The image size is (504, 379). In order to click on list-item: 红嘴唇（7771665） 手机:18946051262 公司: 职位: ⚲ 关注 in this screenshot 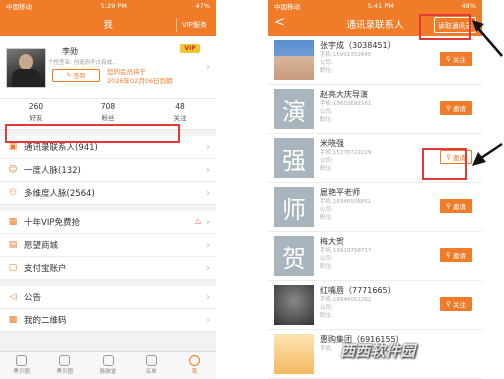, I will do `click(375, 305)`.